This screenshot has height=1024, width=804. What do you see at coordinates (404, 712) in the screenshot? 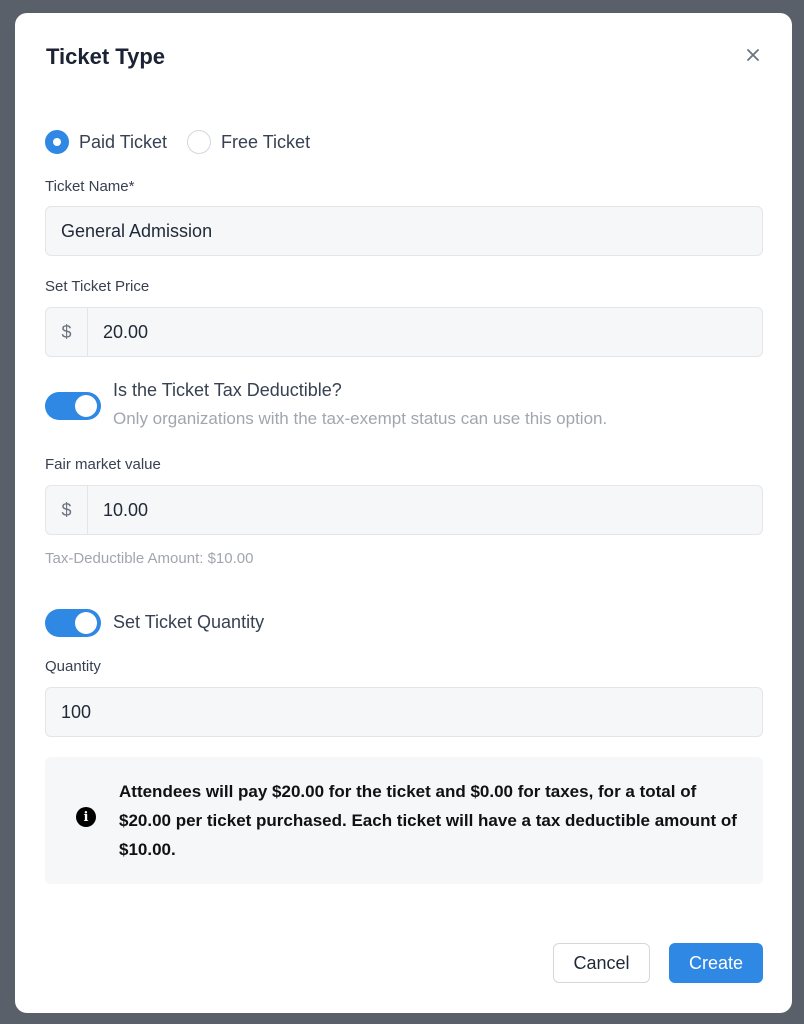
I see `quantity-input: 100` at bounding box center [404, 712].